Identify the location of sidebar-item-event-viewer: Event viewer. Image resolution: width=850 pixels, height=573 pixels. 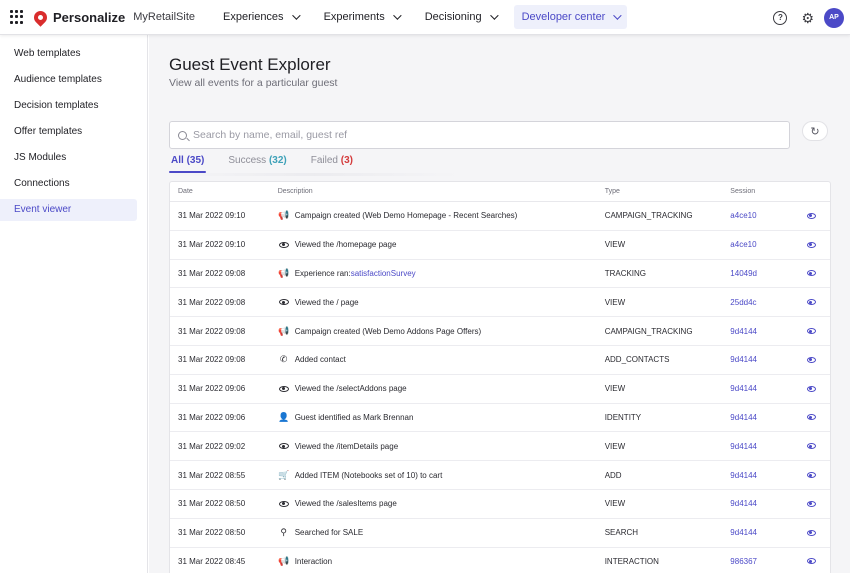
(68, 210).